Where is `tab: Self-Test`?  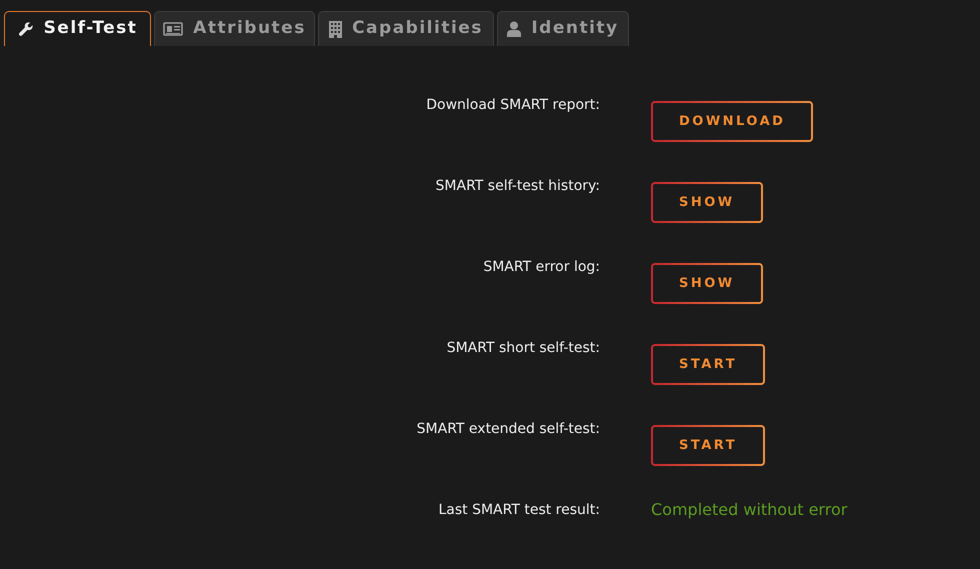
tab: Self-Test is located at coordinates (77, 28).